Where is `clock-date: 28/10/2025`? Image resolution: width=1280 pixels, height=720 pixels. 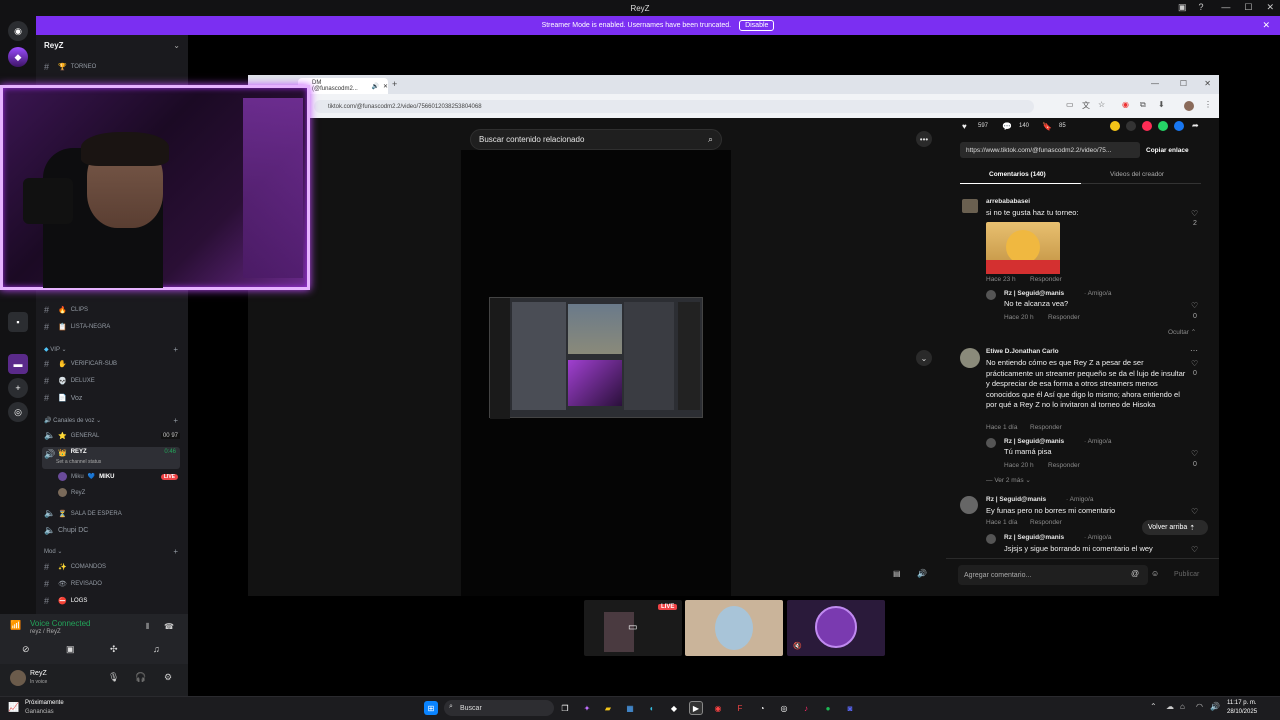 clock-date: 28/10/2025 is located at coordinates (1242, 712).